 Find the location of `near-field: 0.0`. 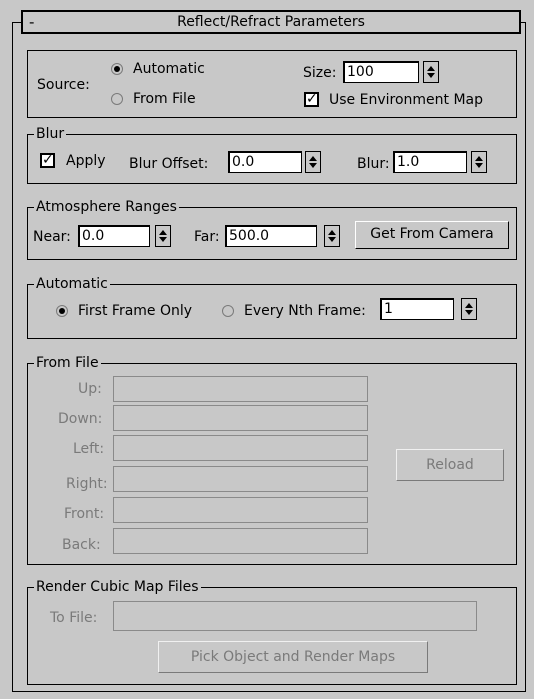

near-field: 0.0 is located at coordinates (114, 236).